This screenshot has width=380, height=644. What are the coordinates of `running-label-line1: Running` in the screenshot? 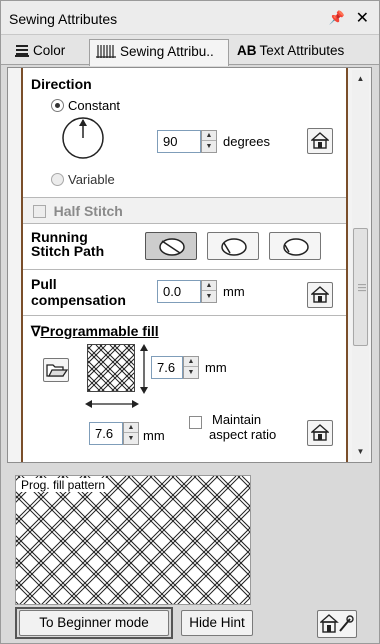 It's located at (59, 237).